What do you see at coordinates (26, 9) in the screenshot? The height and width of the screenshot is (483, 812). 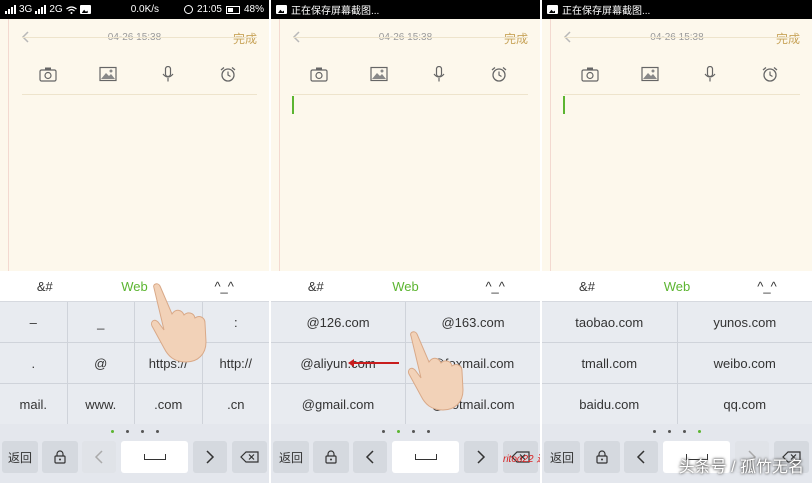 I see `network-label: 3G` at bounding box center [26, 9].